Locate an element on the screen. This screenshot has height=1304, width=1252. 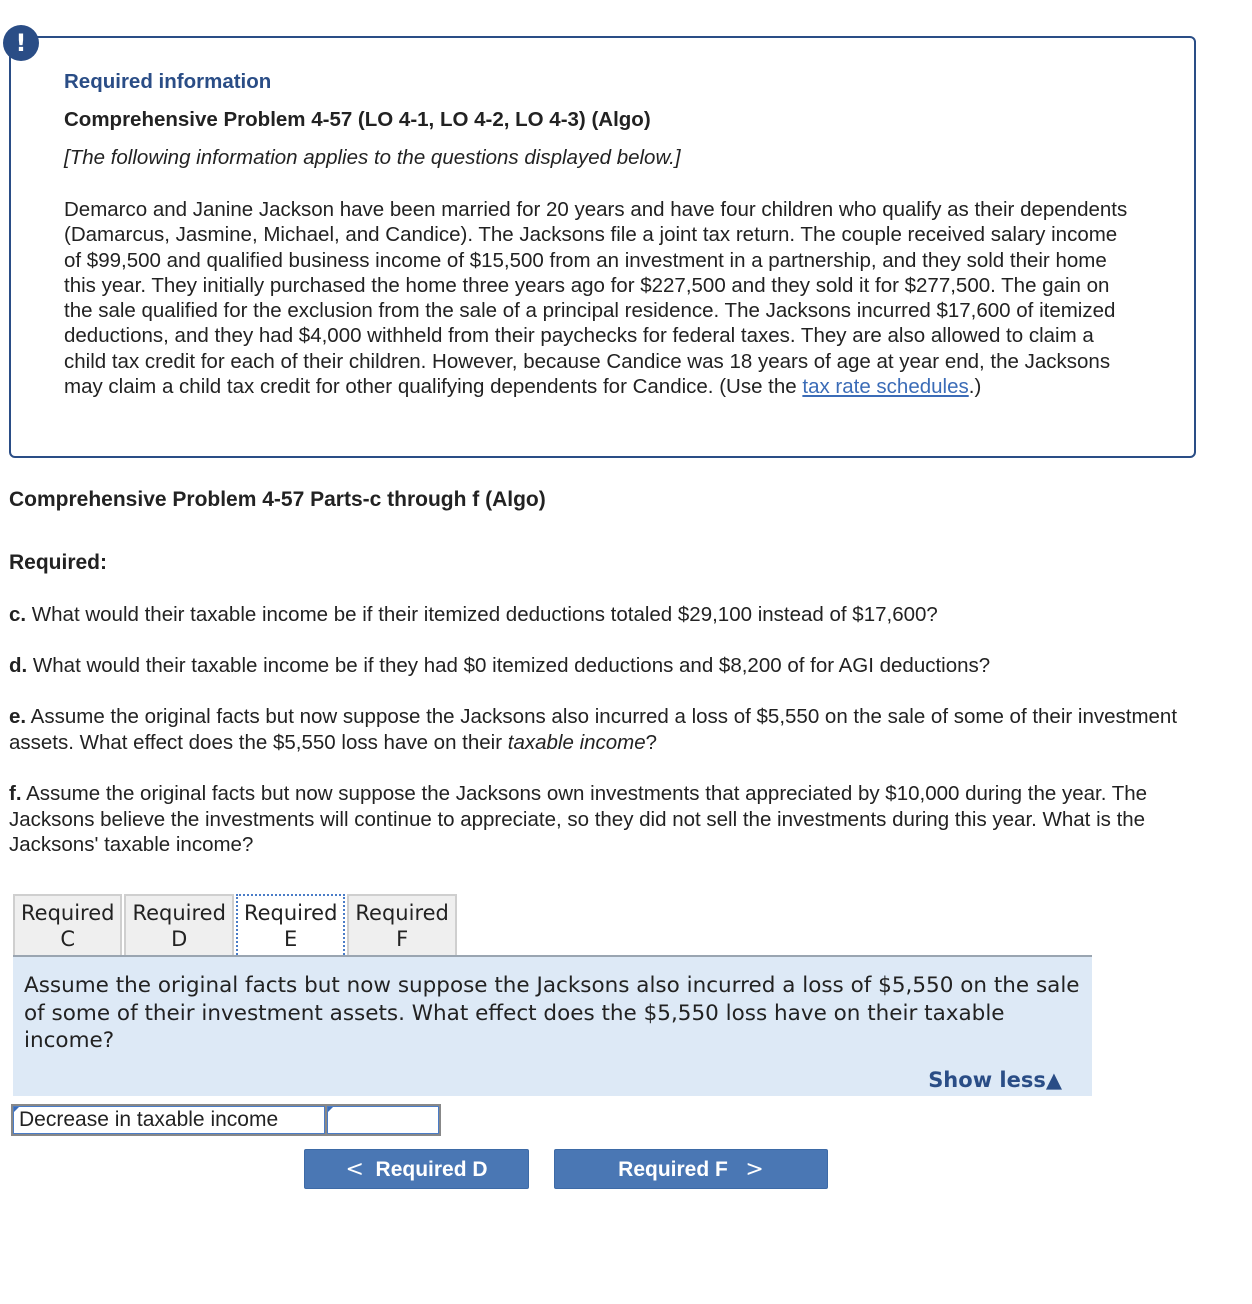
answer-label-cell: Decrease in taxable income is located at coordinates (169, 1120).